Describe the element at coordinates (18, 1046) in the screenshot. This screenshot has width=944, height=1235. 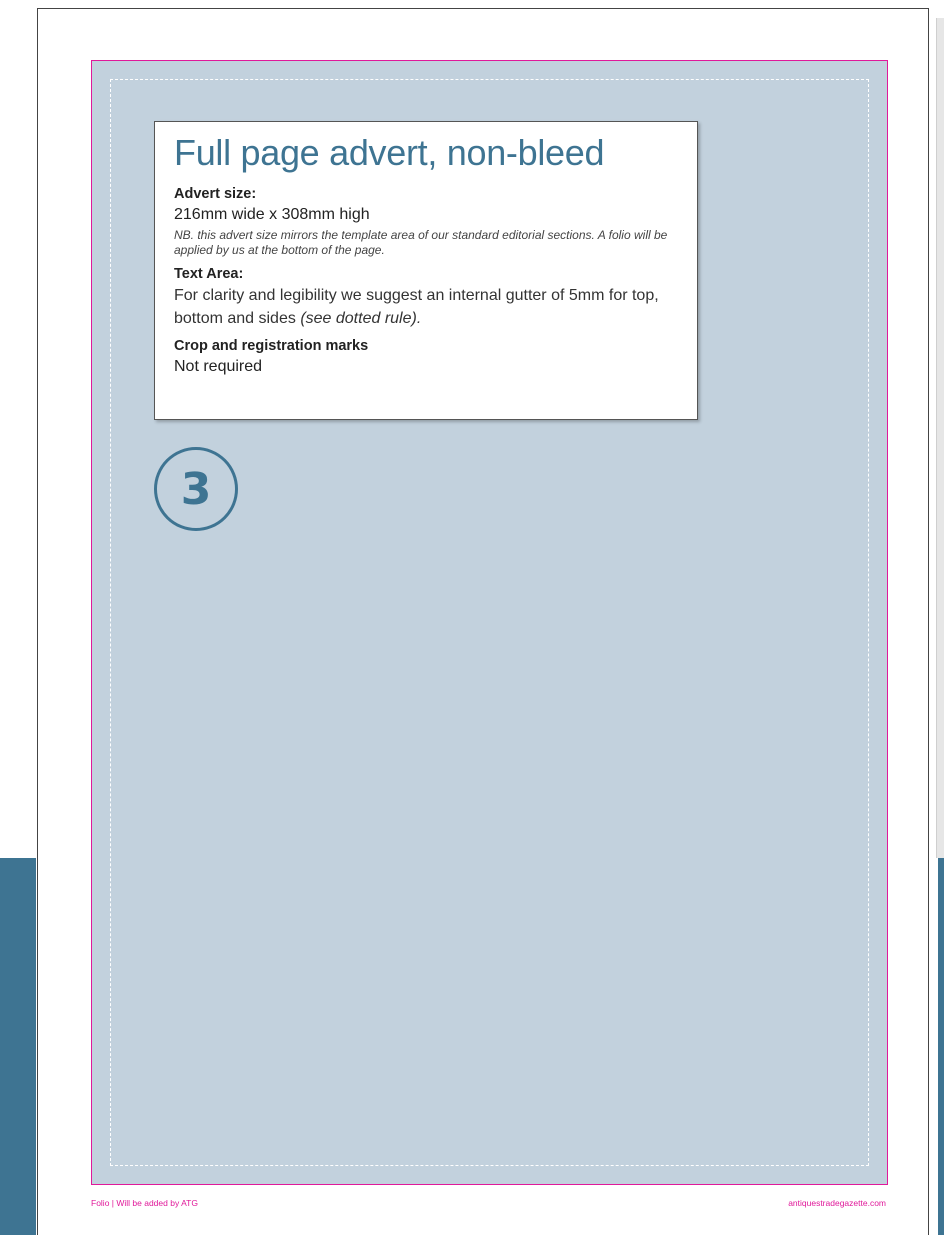
I see `left-accent-bar` at that location.